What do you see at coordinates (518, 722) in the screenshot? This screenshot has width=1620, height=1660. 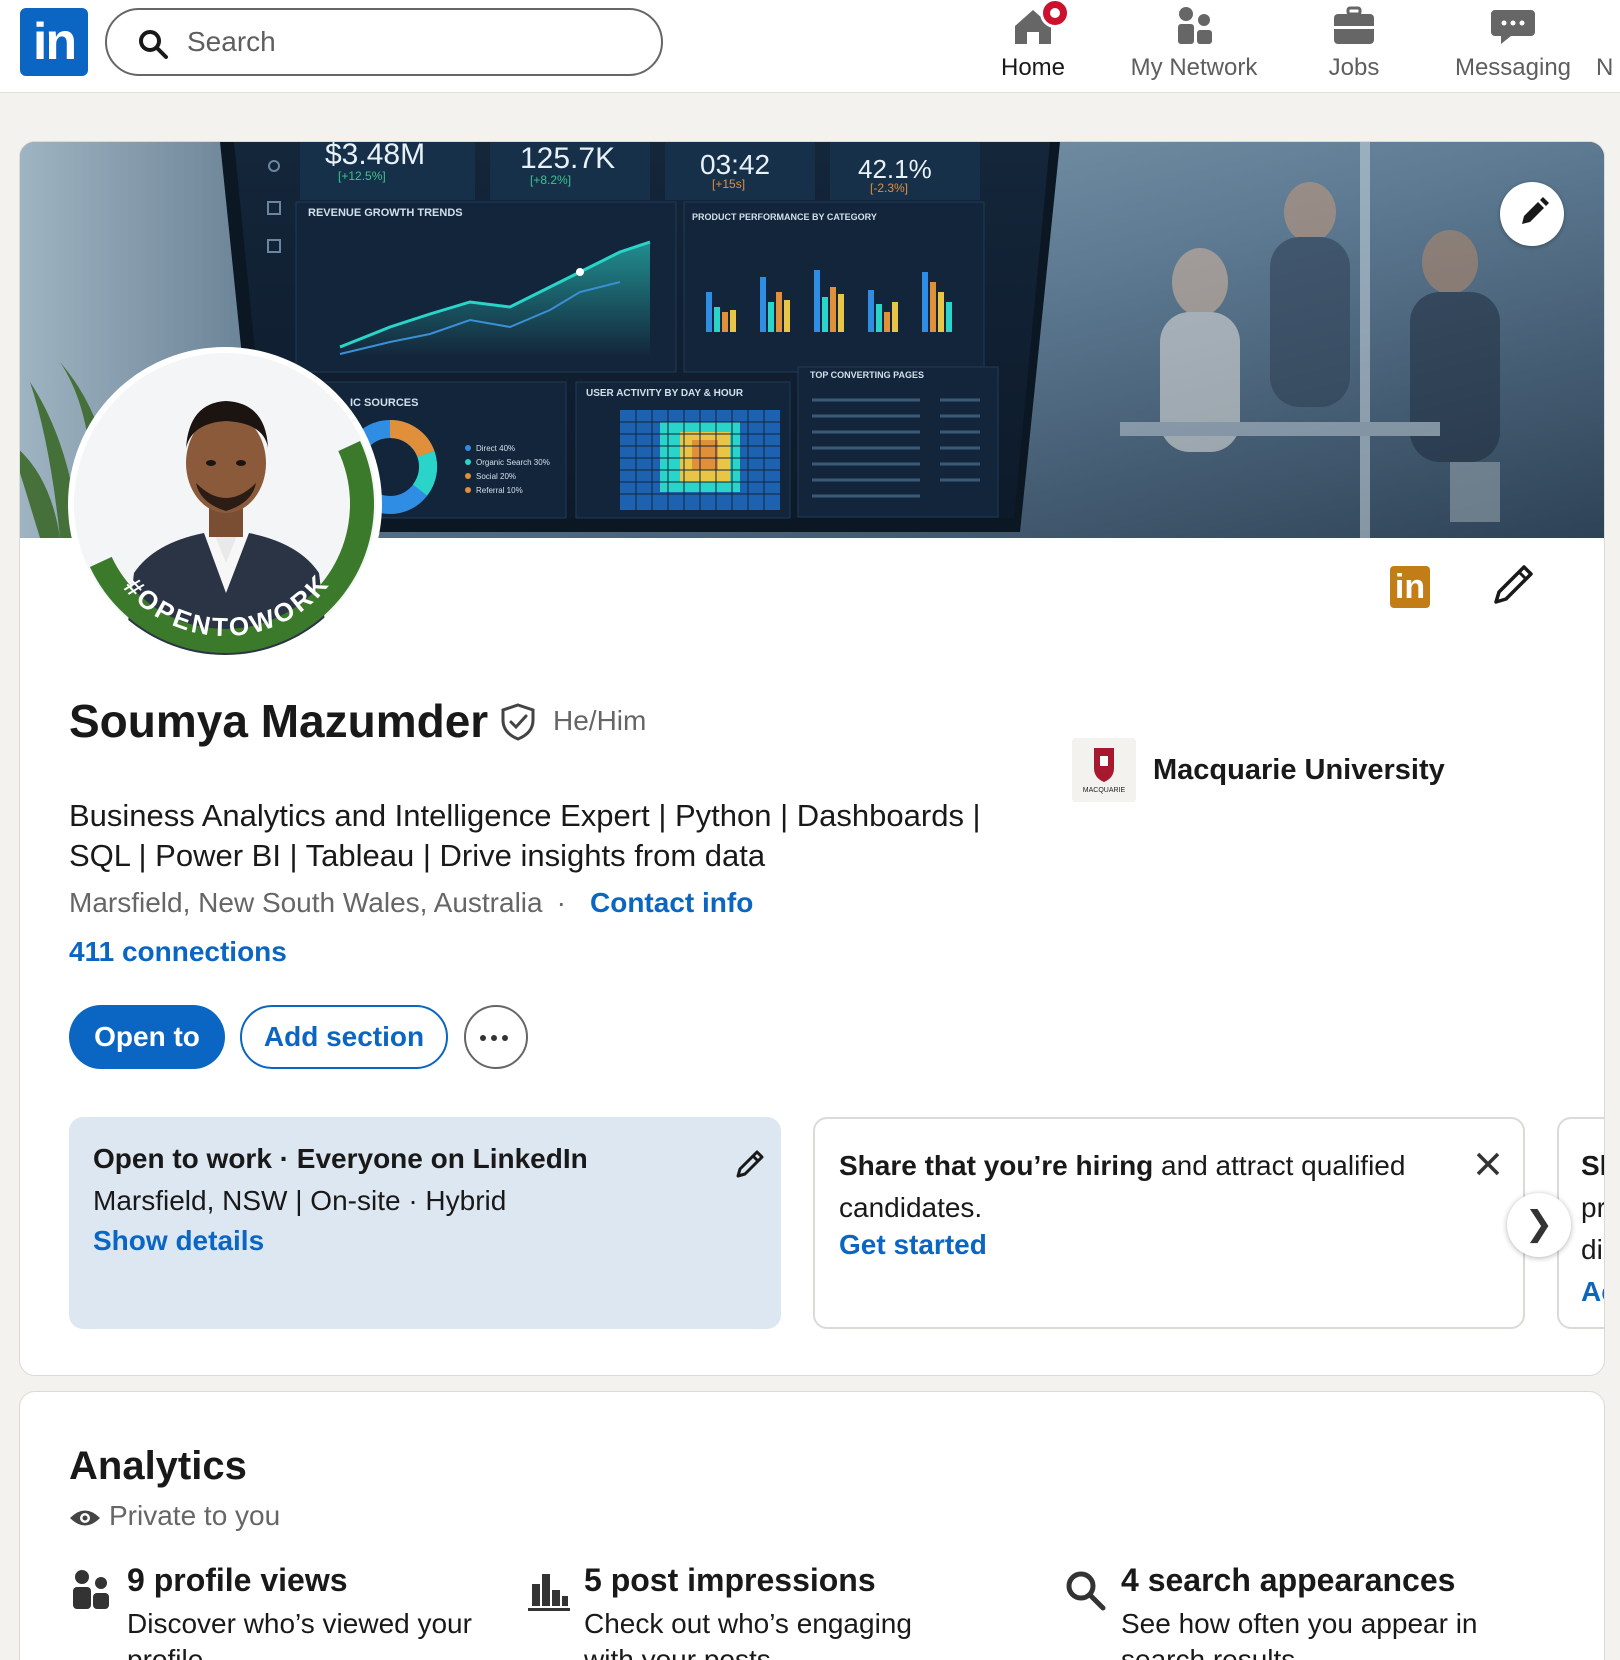 I see `verified-shield-icon` at bounding box center [518, 722].